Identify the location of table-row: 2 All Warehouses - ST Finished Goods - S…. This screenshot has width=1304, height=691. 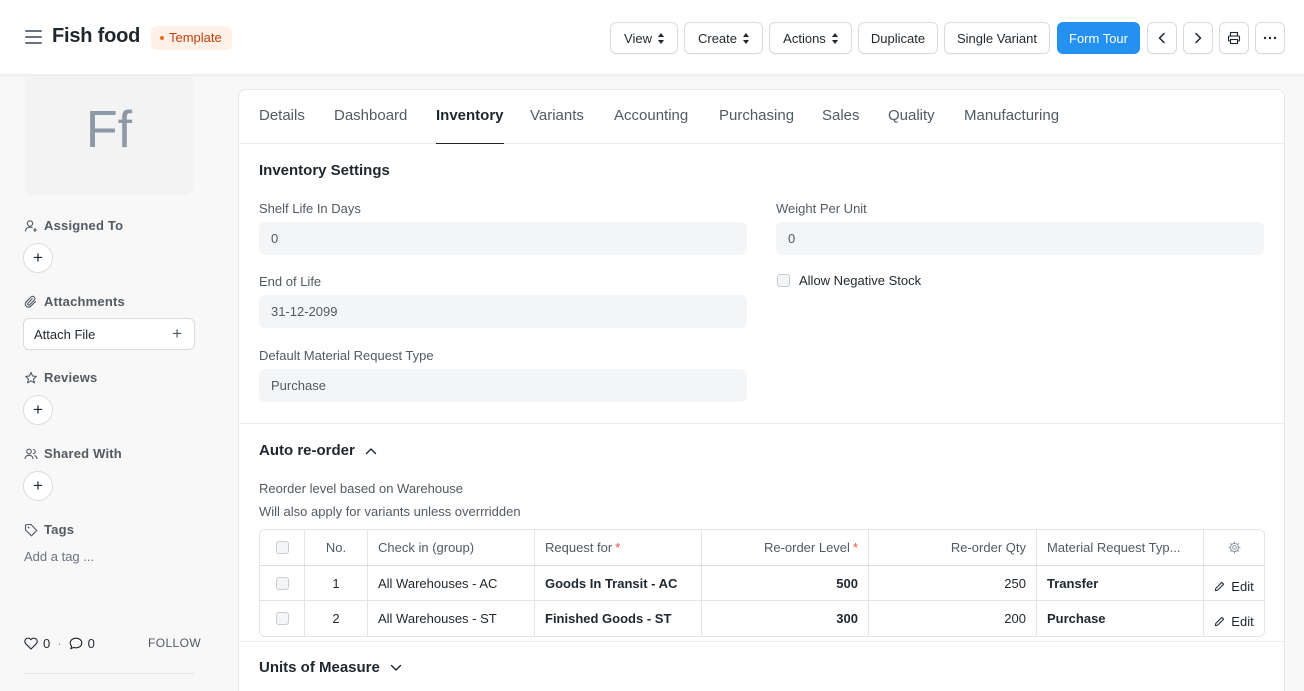
(762, 618).